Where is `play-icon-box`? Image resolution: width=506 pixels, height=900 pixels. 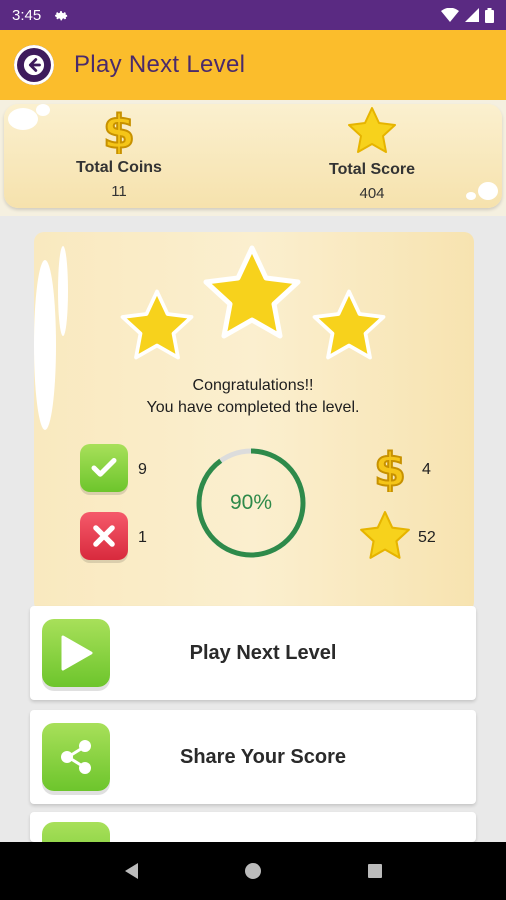
play-icon-box is located at coordinates (76, 653).